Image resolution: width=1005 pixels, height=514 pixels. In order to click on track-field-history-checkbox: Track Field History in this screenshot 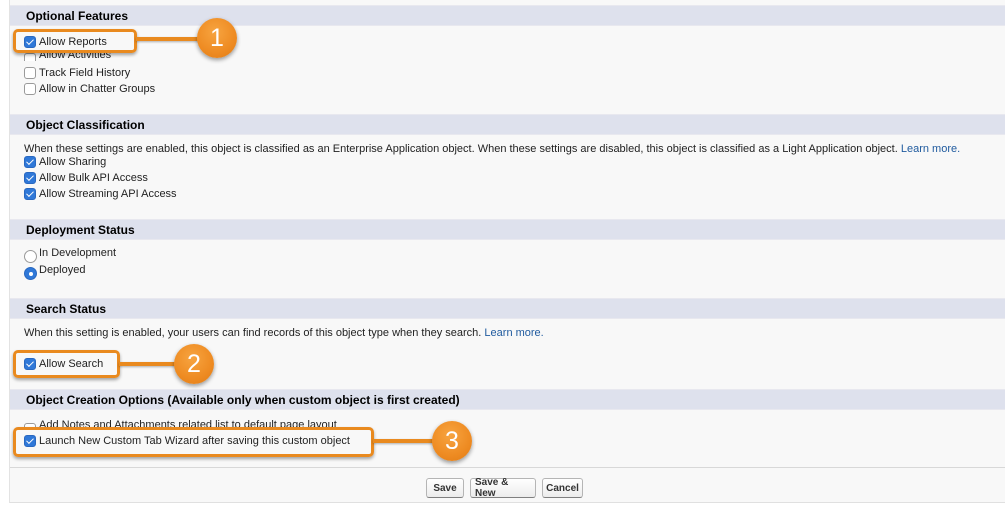, I will do `click(77, 73)`.